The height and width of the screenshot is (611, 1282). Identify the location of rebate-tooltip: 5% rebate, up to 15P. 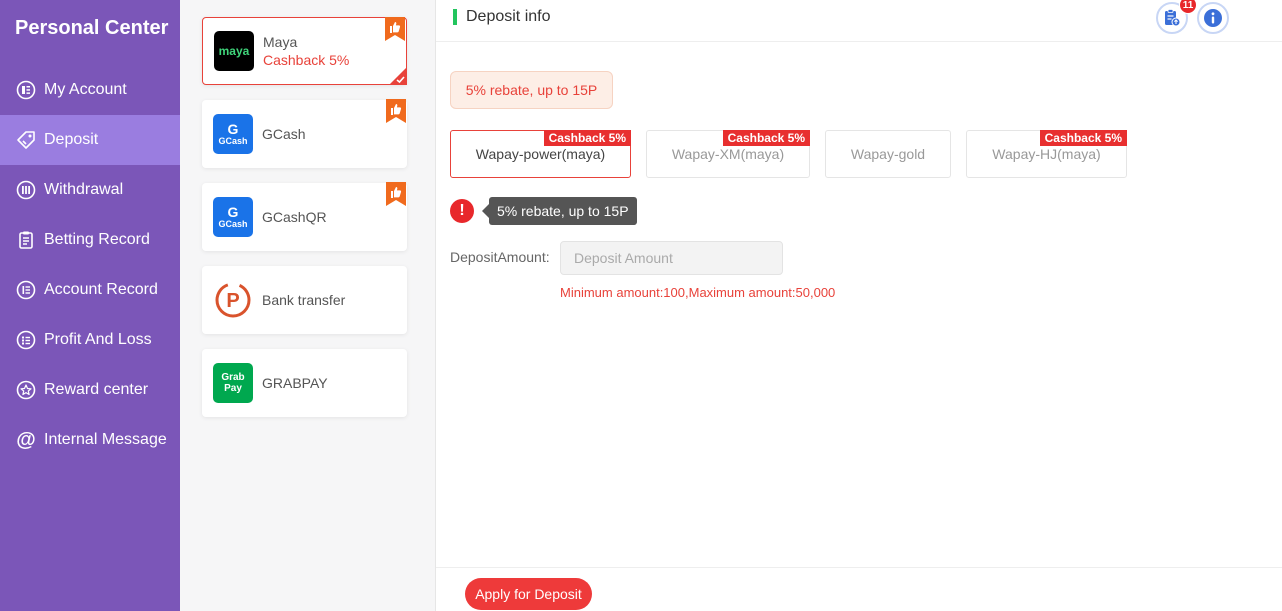
(559, 211).